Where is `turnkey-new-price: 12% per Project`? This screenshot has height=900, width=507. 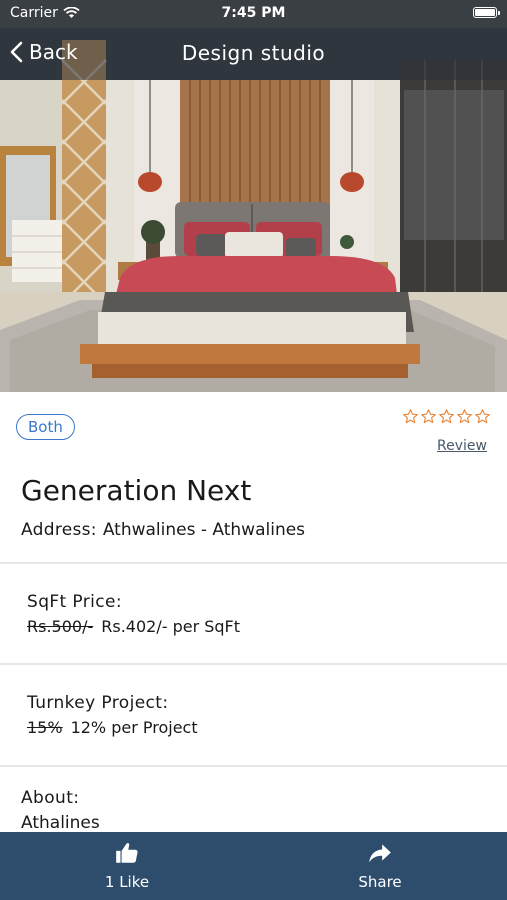
turnkey-new-price: 12% per Project is located at coordinates (134, 727).